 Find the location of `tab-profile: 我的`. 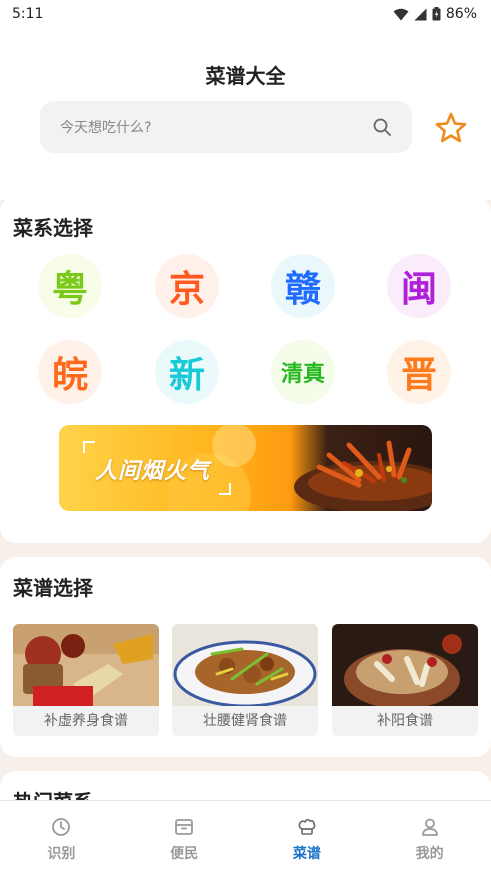

tab-profile: 我的 is located at coordinates (429, 837).